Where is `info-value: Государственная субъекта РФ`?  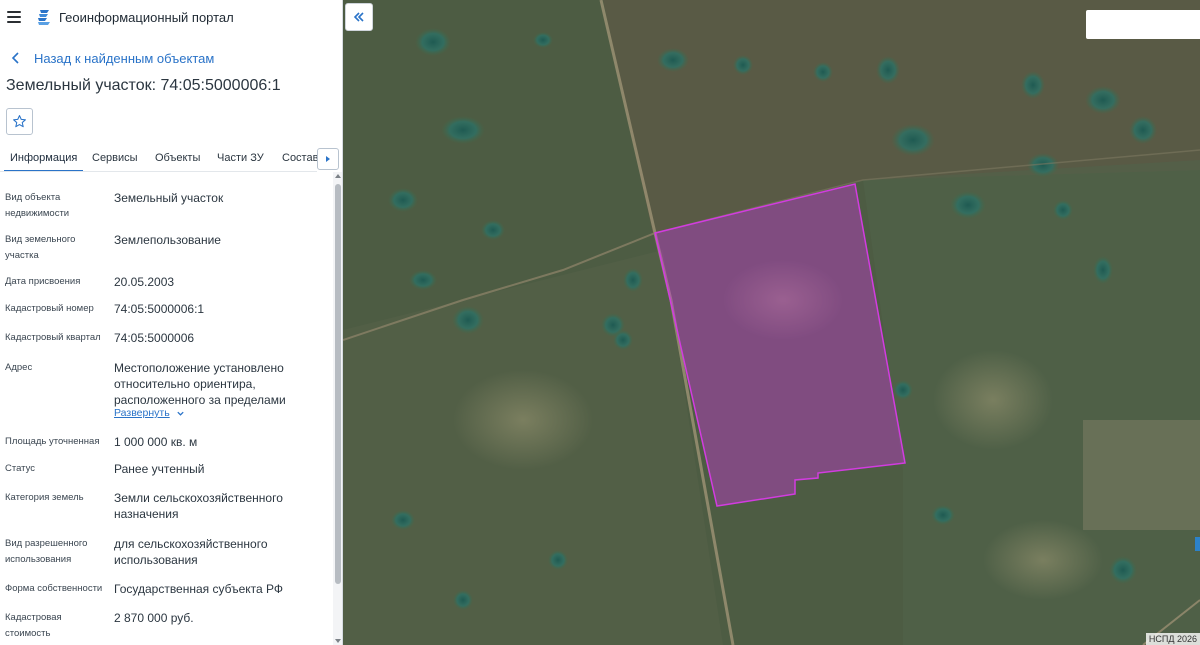
info-value: Государственная субъекта РФ is located at coordinates (199, 589).